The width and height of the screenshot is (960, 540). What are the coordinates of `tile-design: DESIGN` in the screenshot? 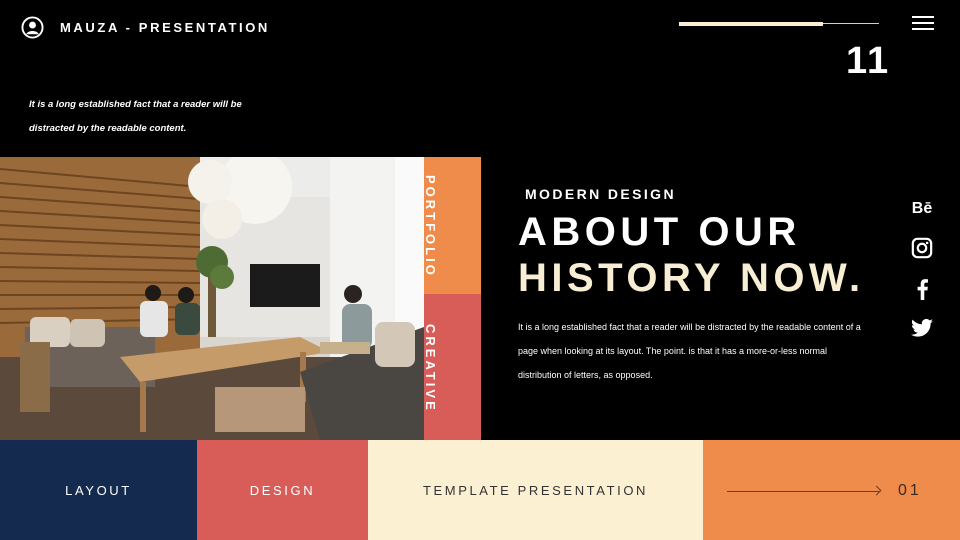 It's located at (282, 490).